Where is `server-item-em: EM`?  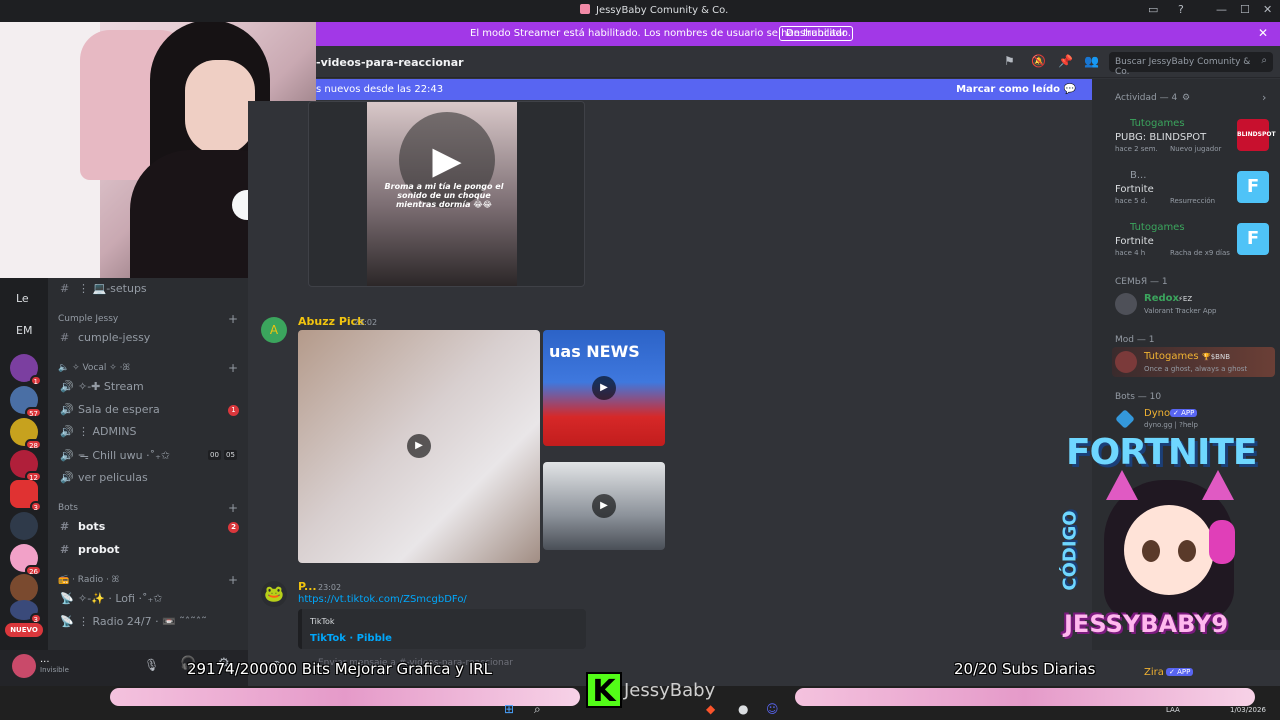 server-item-em: EM is located at coordinates (24, 330).